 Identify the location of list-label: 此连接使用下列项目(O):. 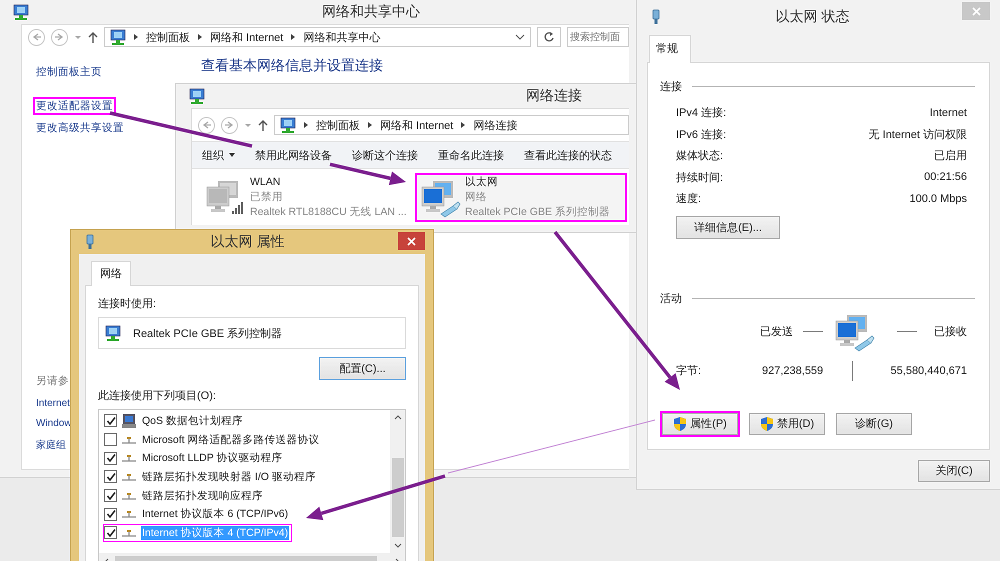
(157, 395).